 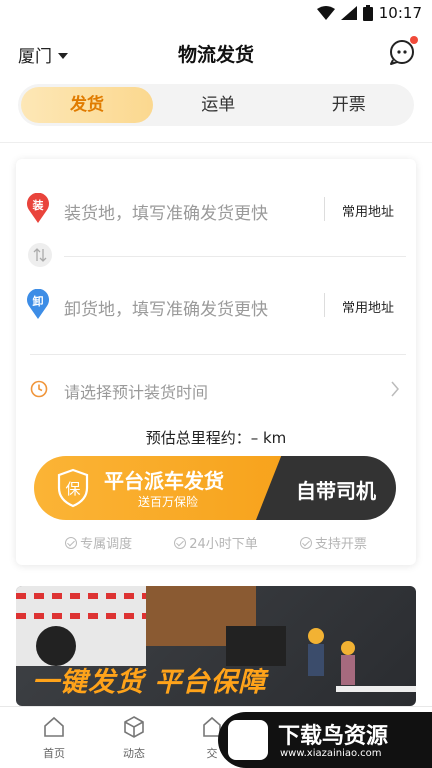 I want to click on status-bar: 10:17, so click(x=216, y=14).